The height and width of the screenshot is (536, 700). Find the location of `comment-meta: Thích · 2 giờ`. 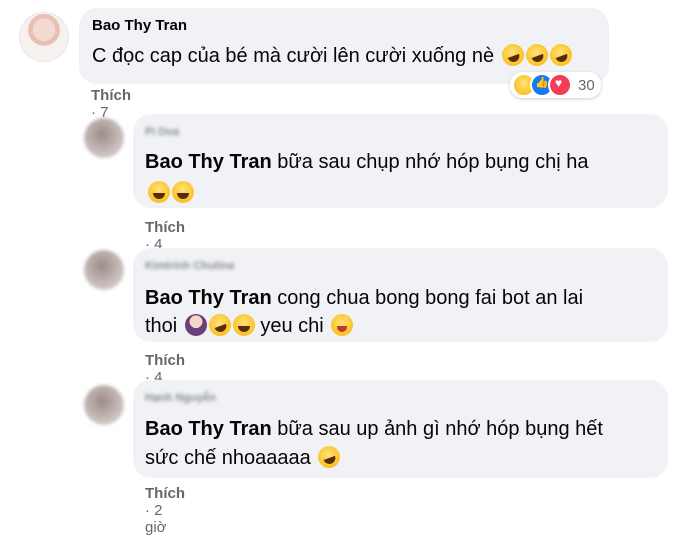

comment-meta: Thích · 2 giờ is located at coordinates (165, 510).